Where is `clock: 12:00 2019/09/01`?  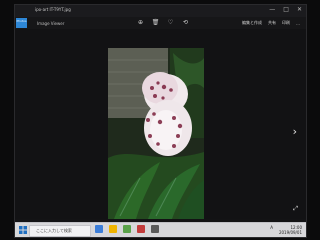
clock: 12:00 2019/09/01 is located at coordinates (290, 230).